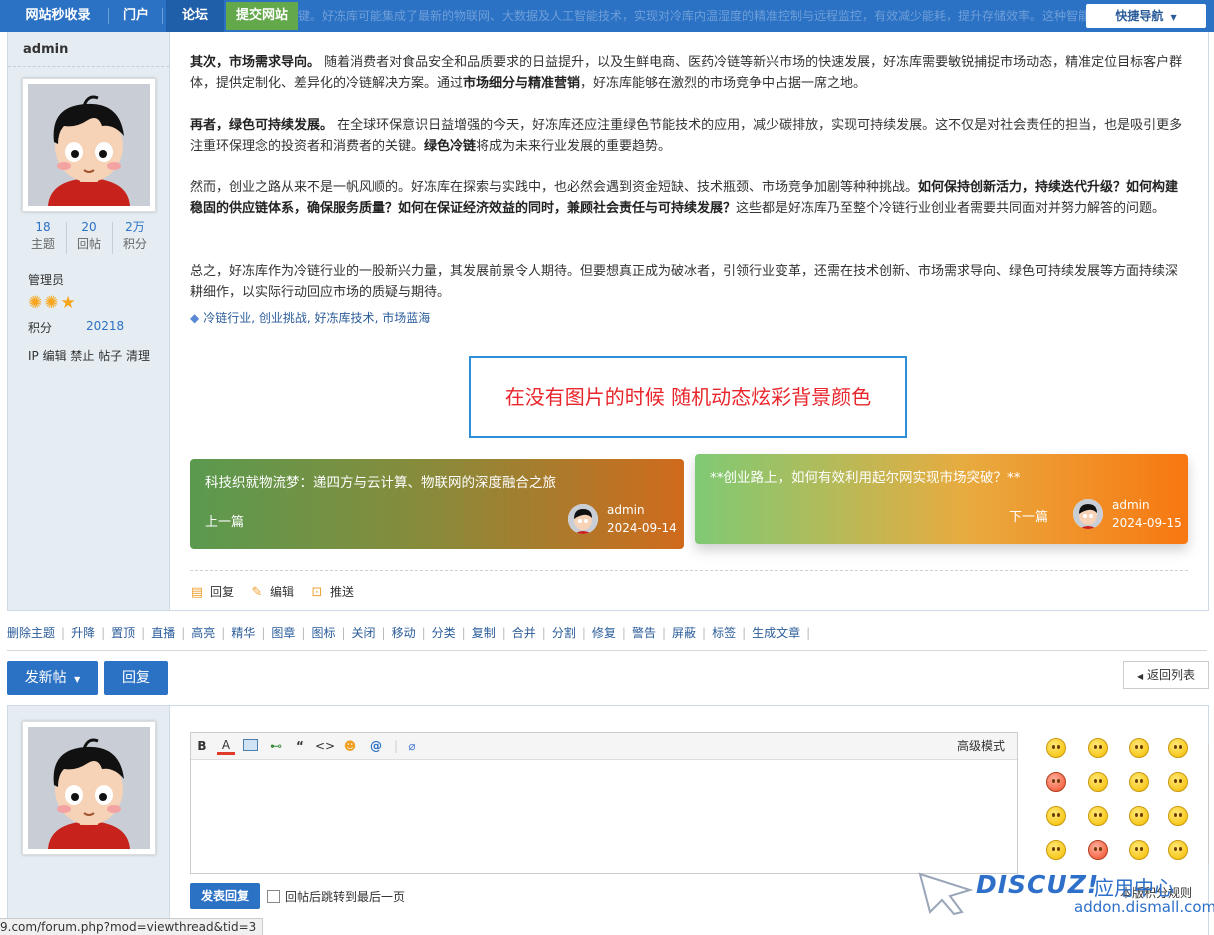 Image resolution: width=1214 pixels, height=935 pixels. I want to click on tag-link: 创业挑战, so click(283, 318).